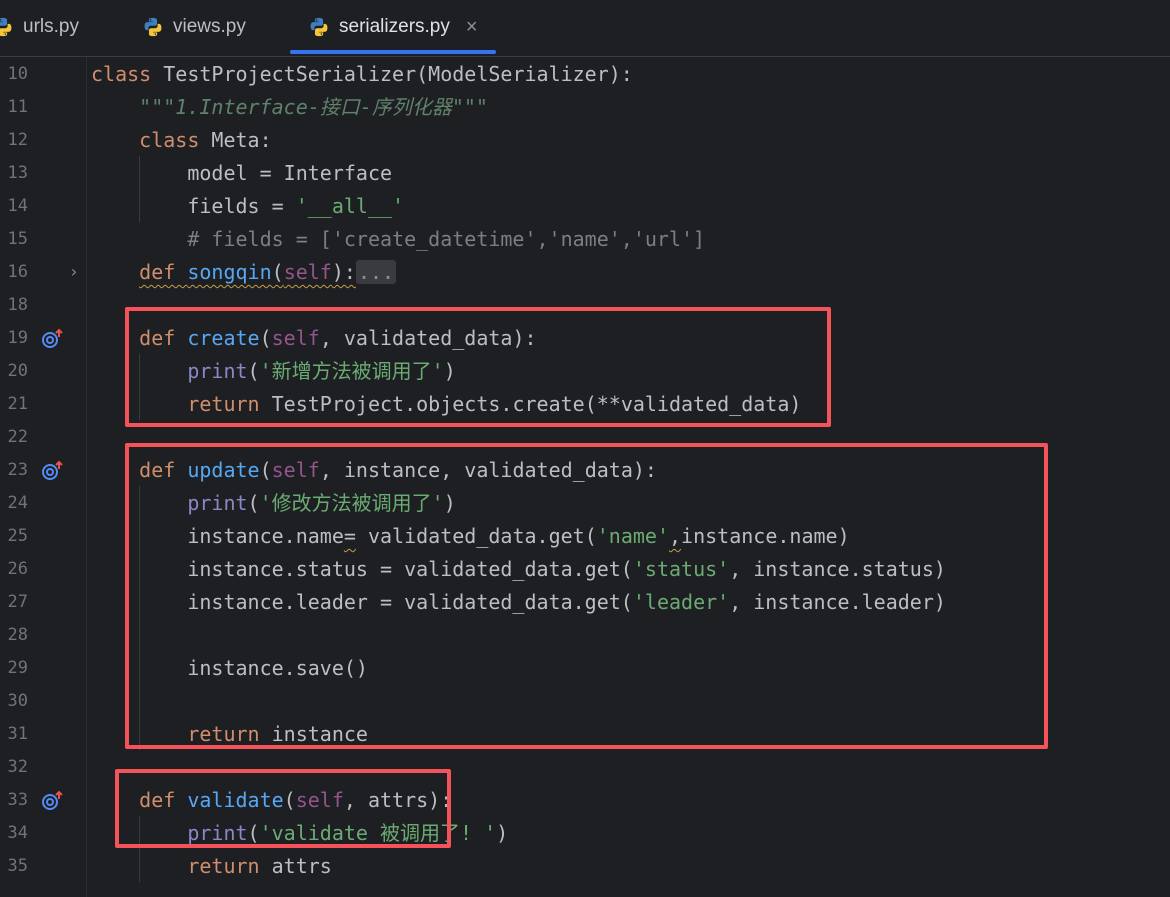  I want to click on line-number: 13, so click(17, 173).